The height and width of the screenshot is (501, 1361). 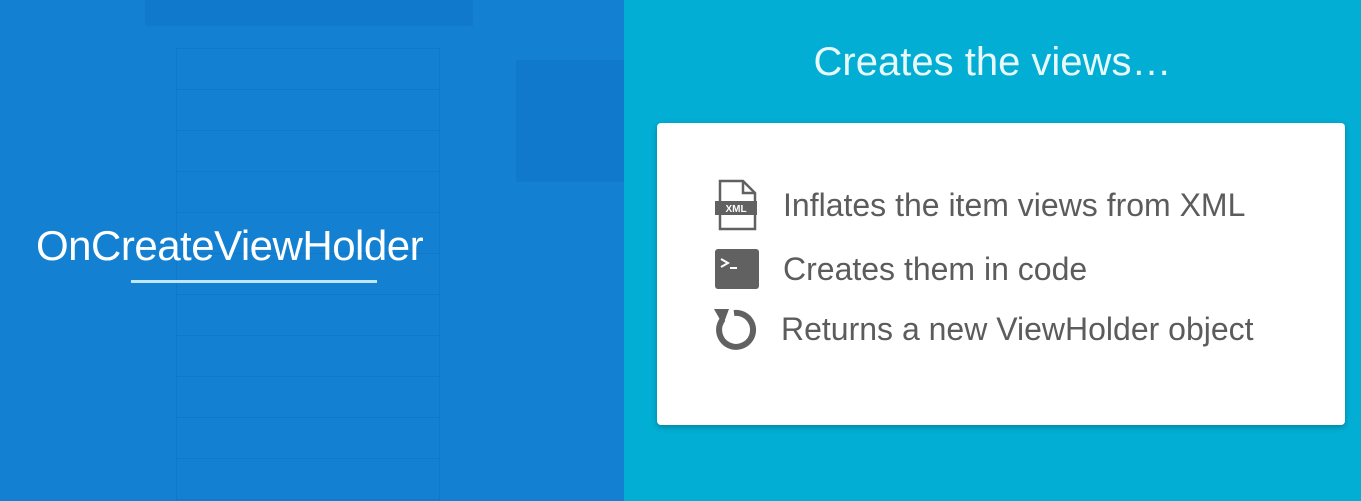 I want to click on title-underline, so click(x=254, y=281).